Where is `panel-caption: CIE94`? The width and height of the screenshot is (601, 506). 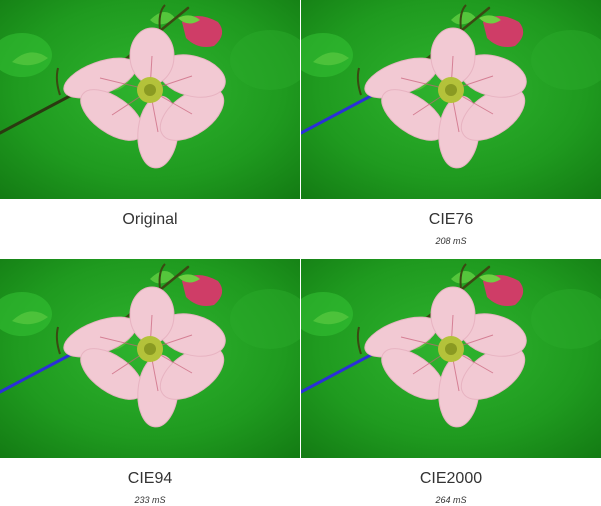
panel-caption: CIE94 is located at coordinates (150, 478).